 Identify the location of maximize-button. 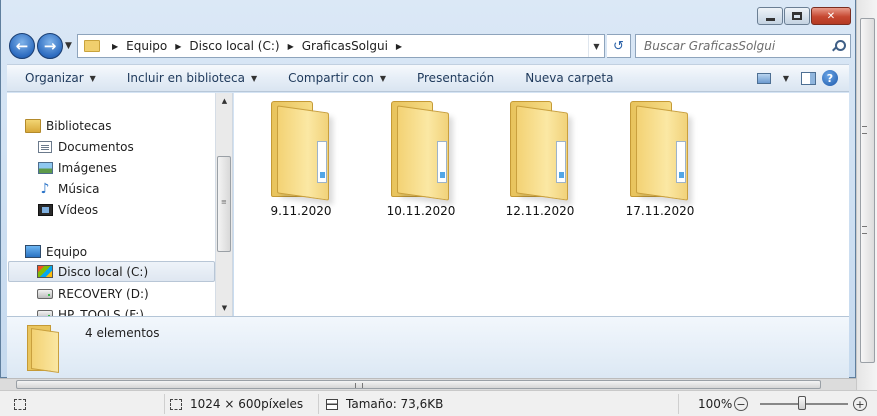
(797, 16).